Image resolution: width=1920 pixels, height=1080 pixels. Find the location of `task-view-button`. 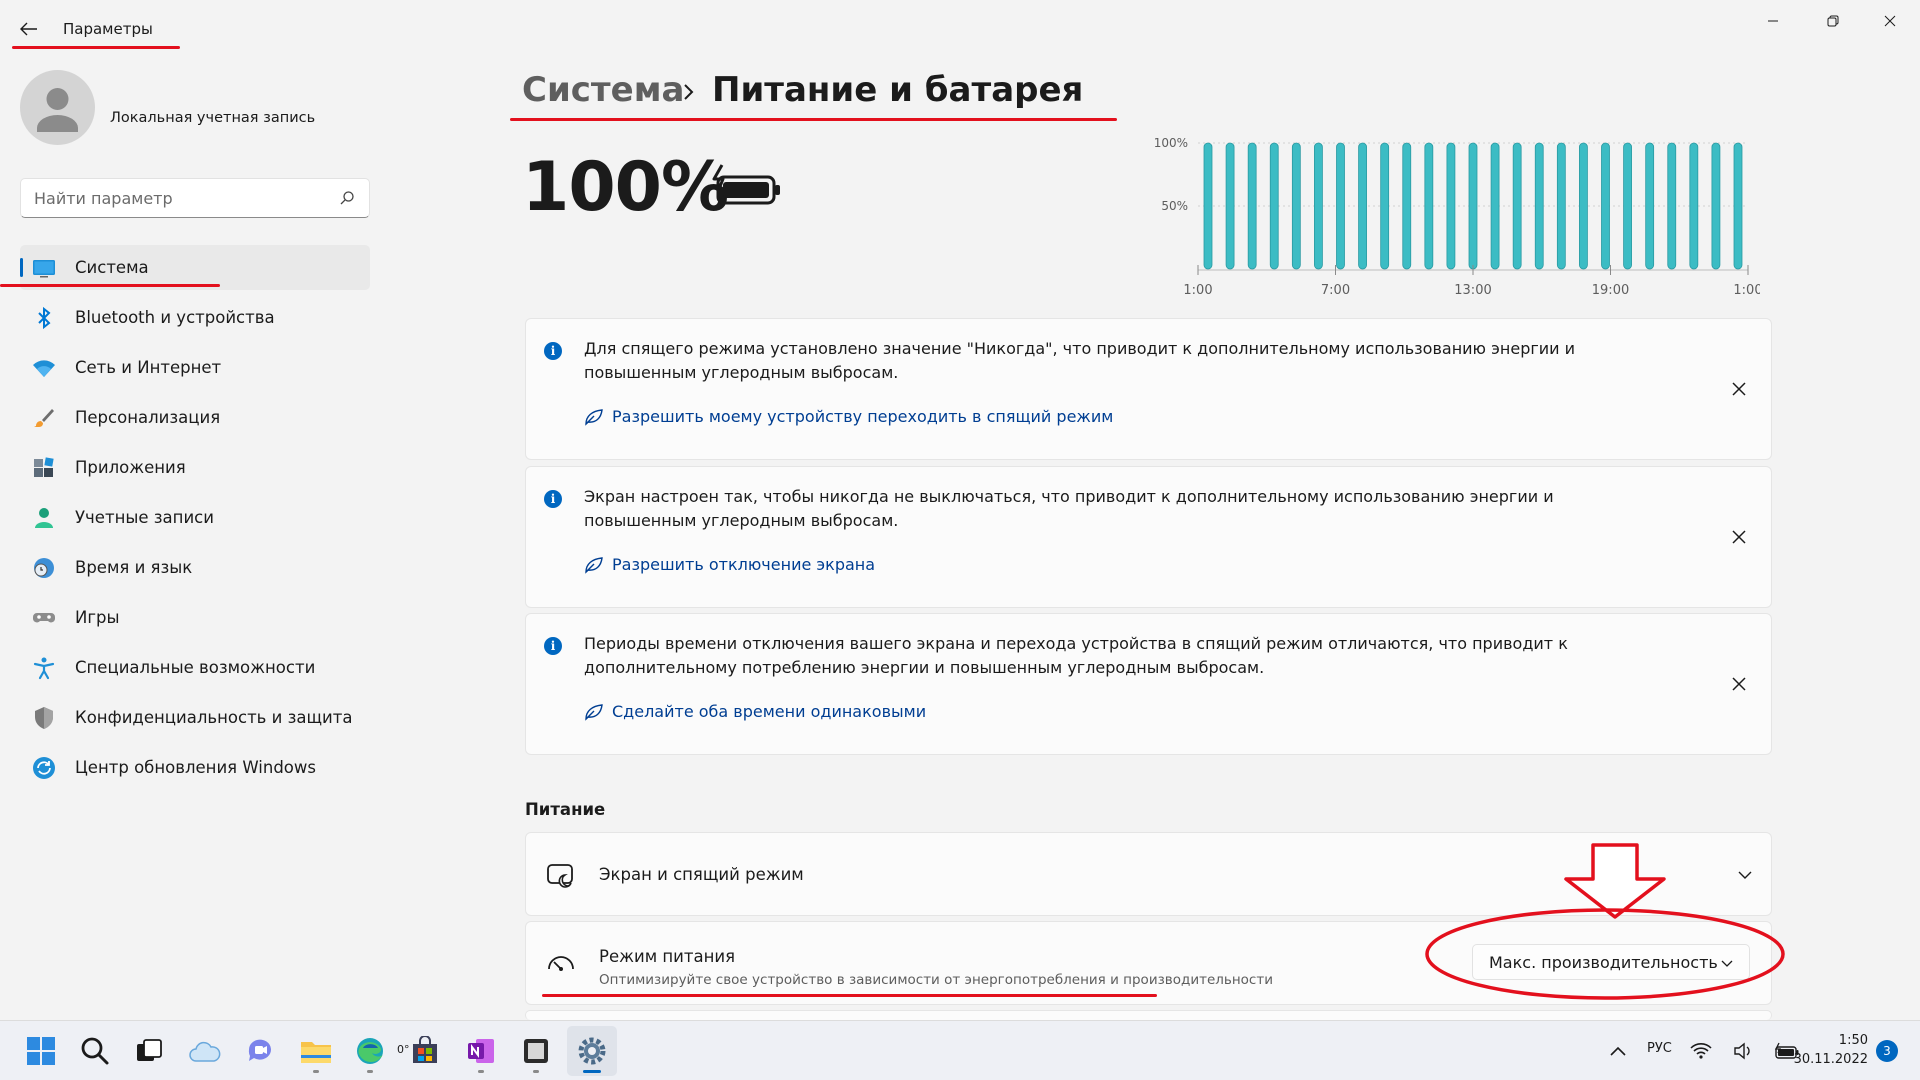

task-view-button is located at coordinates (149, 1051).